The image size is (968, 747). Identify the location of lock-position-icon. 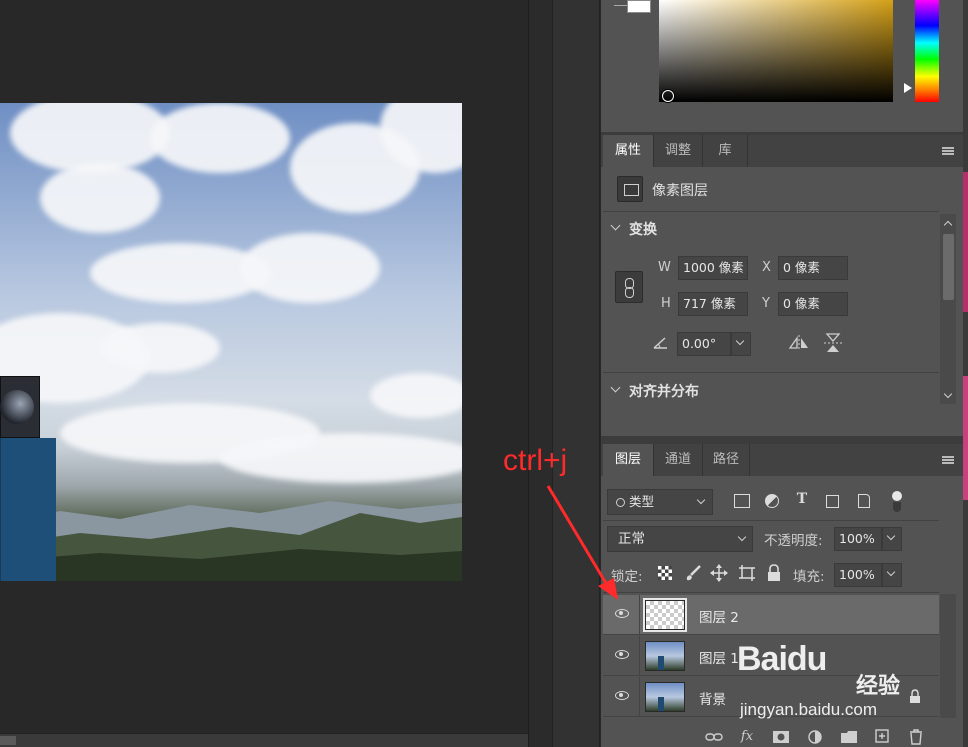
(719, 573).